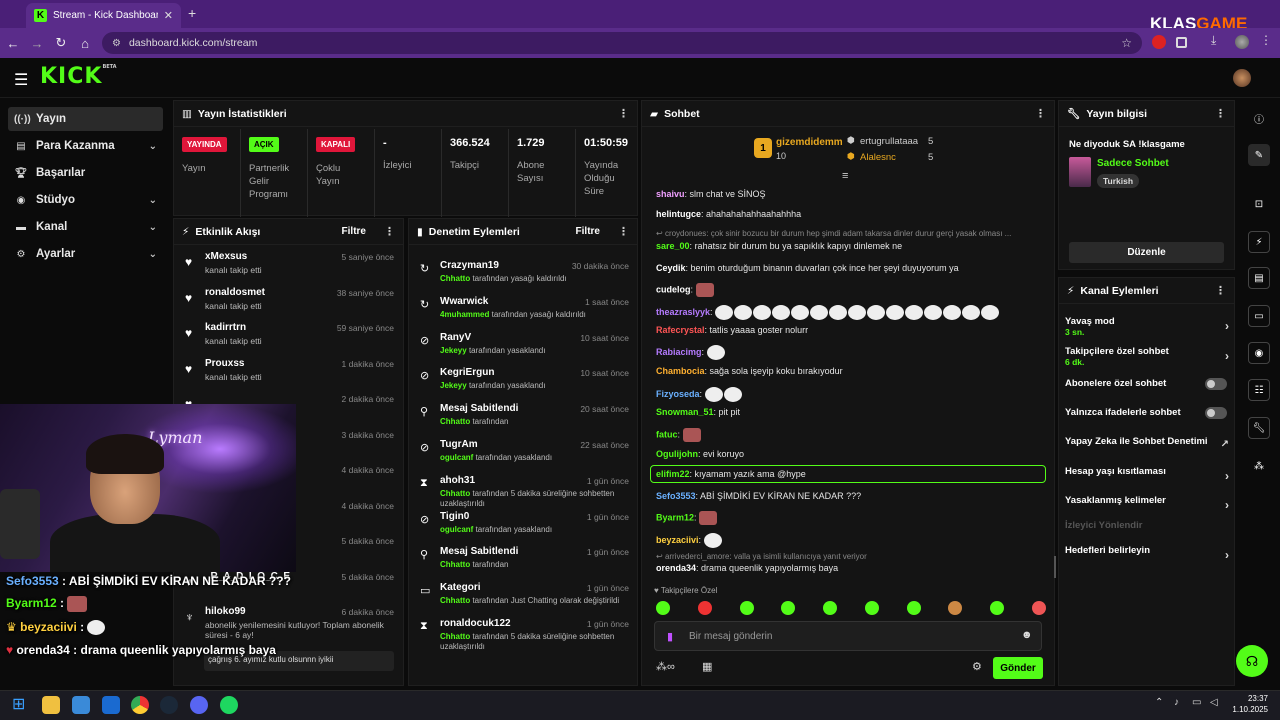 The height and width of the screenshot is (720, 1280). I want to click on chat-username: Ogulijohn, so click(677, 454).